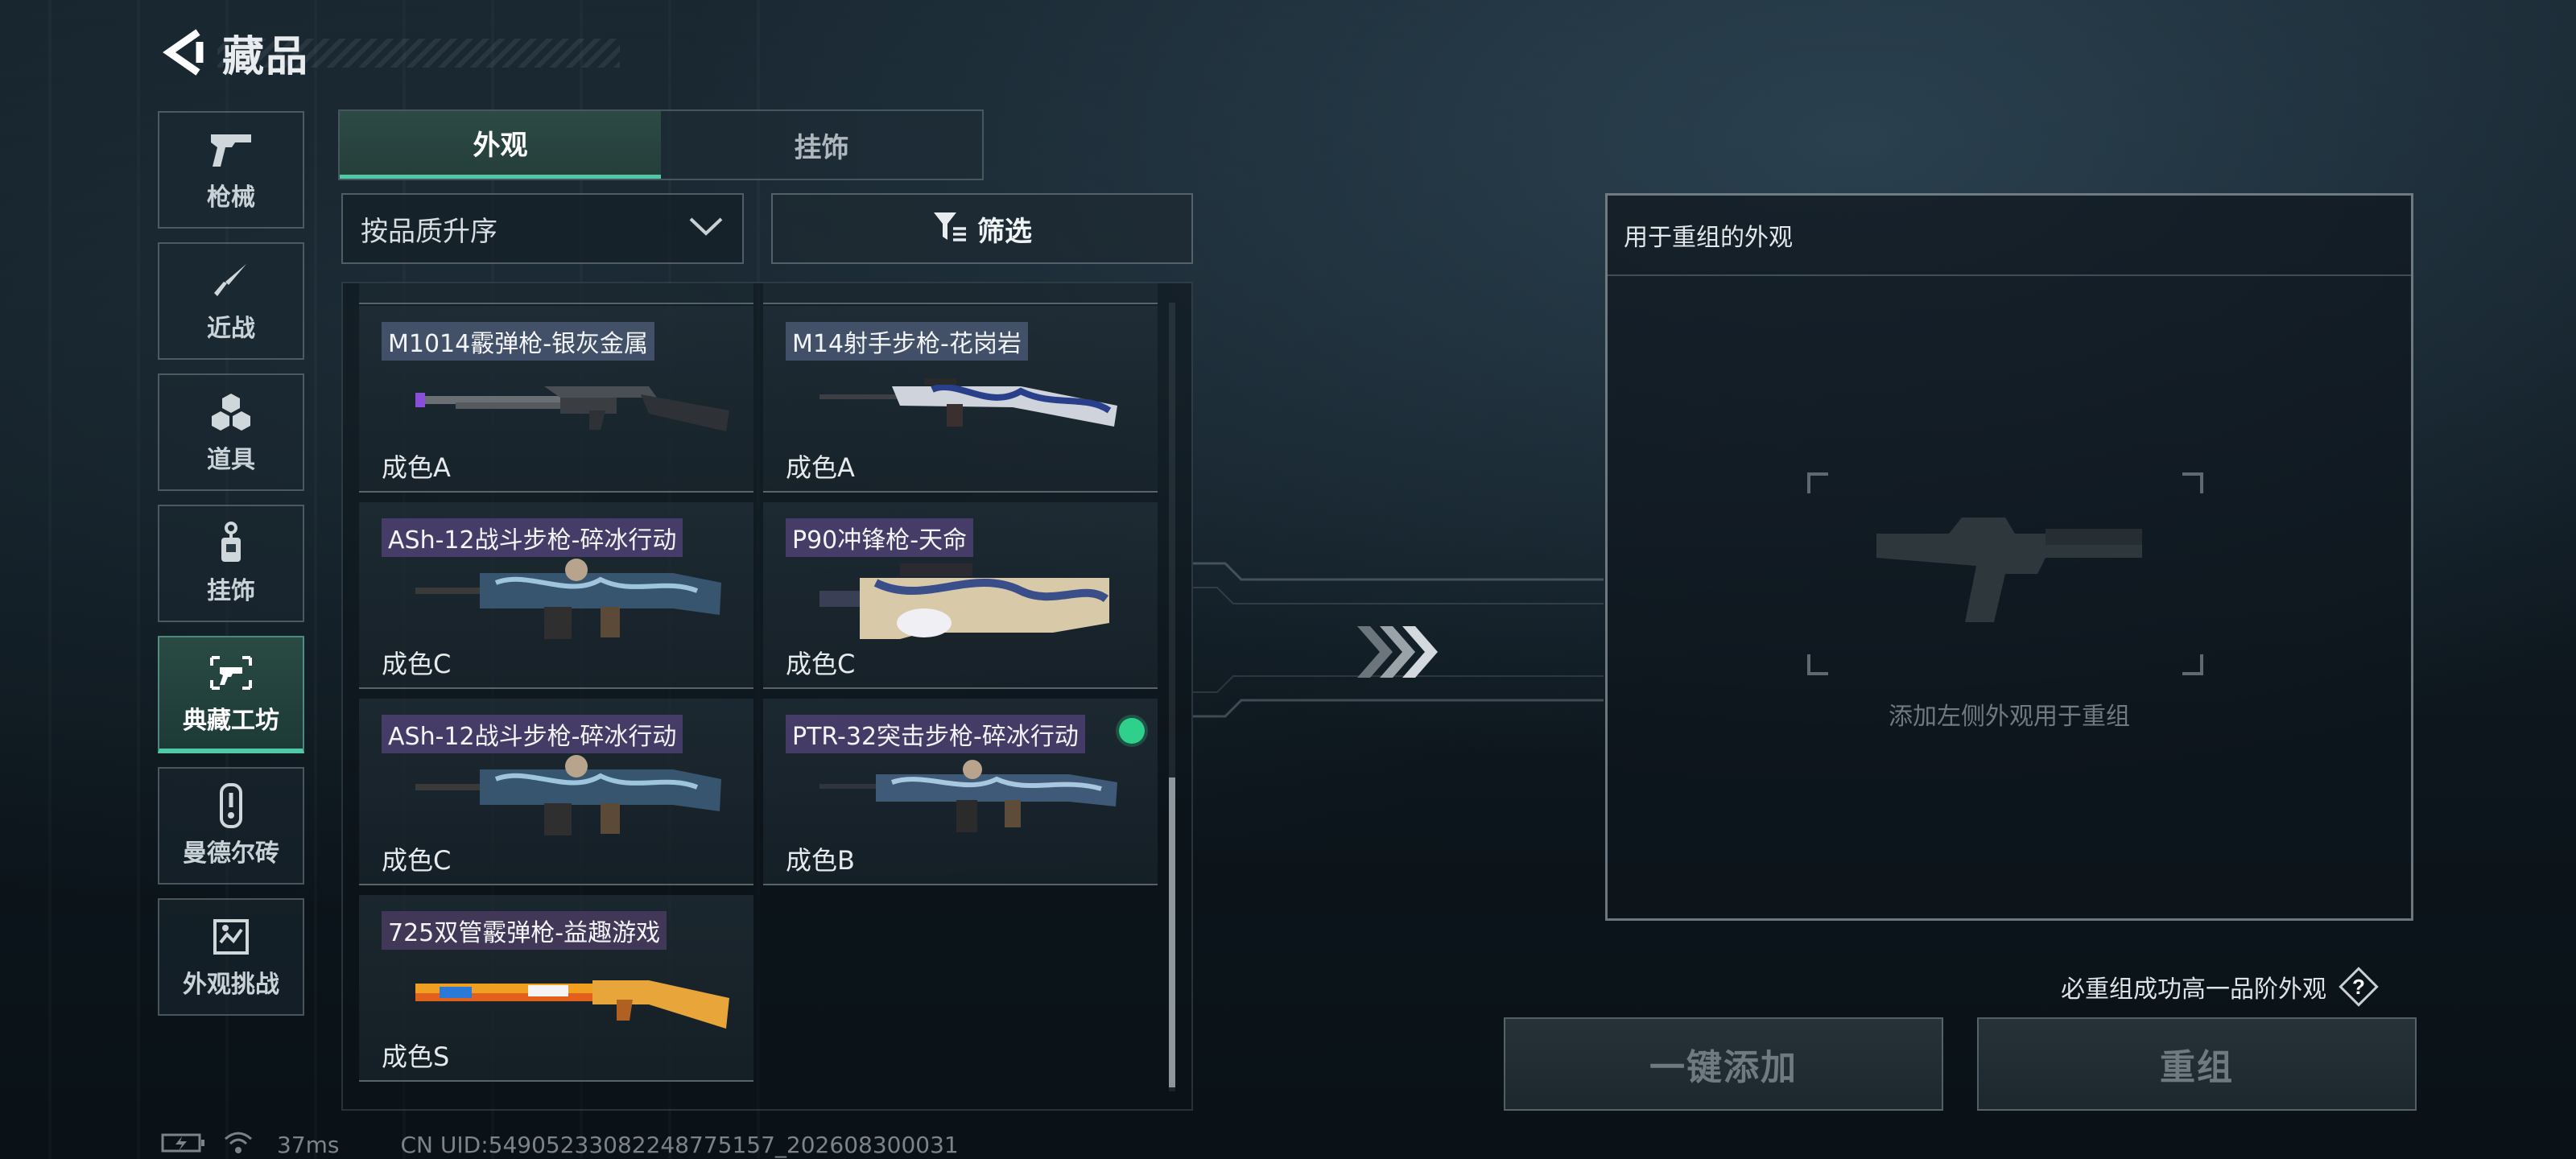 The height and width of the screenshot is (1159, 2576). What do you see at coordinates (820, 860) in the screenshot?
I see `skin-grade: 成色B` at bounding box center [820, 860].